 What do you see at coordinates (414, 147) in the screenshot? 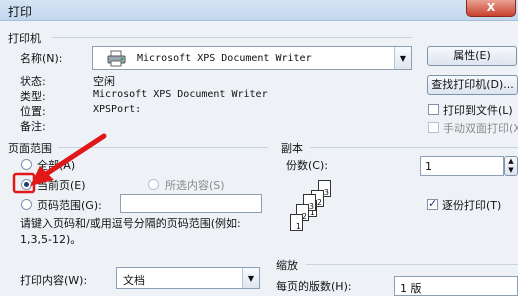
I see `copies-group-divider` at bounding box center [414, 147].